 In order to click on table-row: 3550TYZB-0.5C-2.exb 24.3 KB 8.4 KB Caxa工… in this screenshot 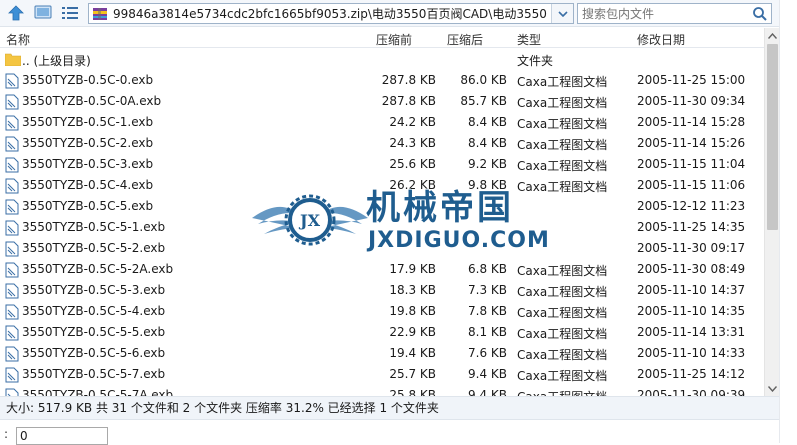, I will do `click(382, 143)`.